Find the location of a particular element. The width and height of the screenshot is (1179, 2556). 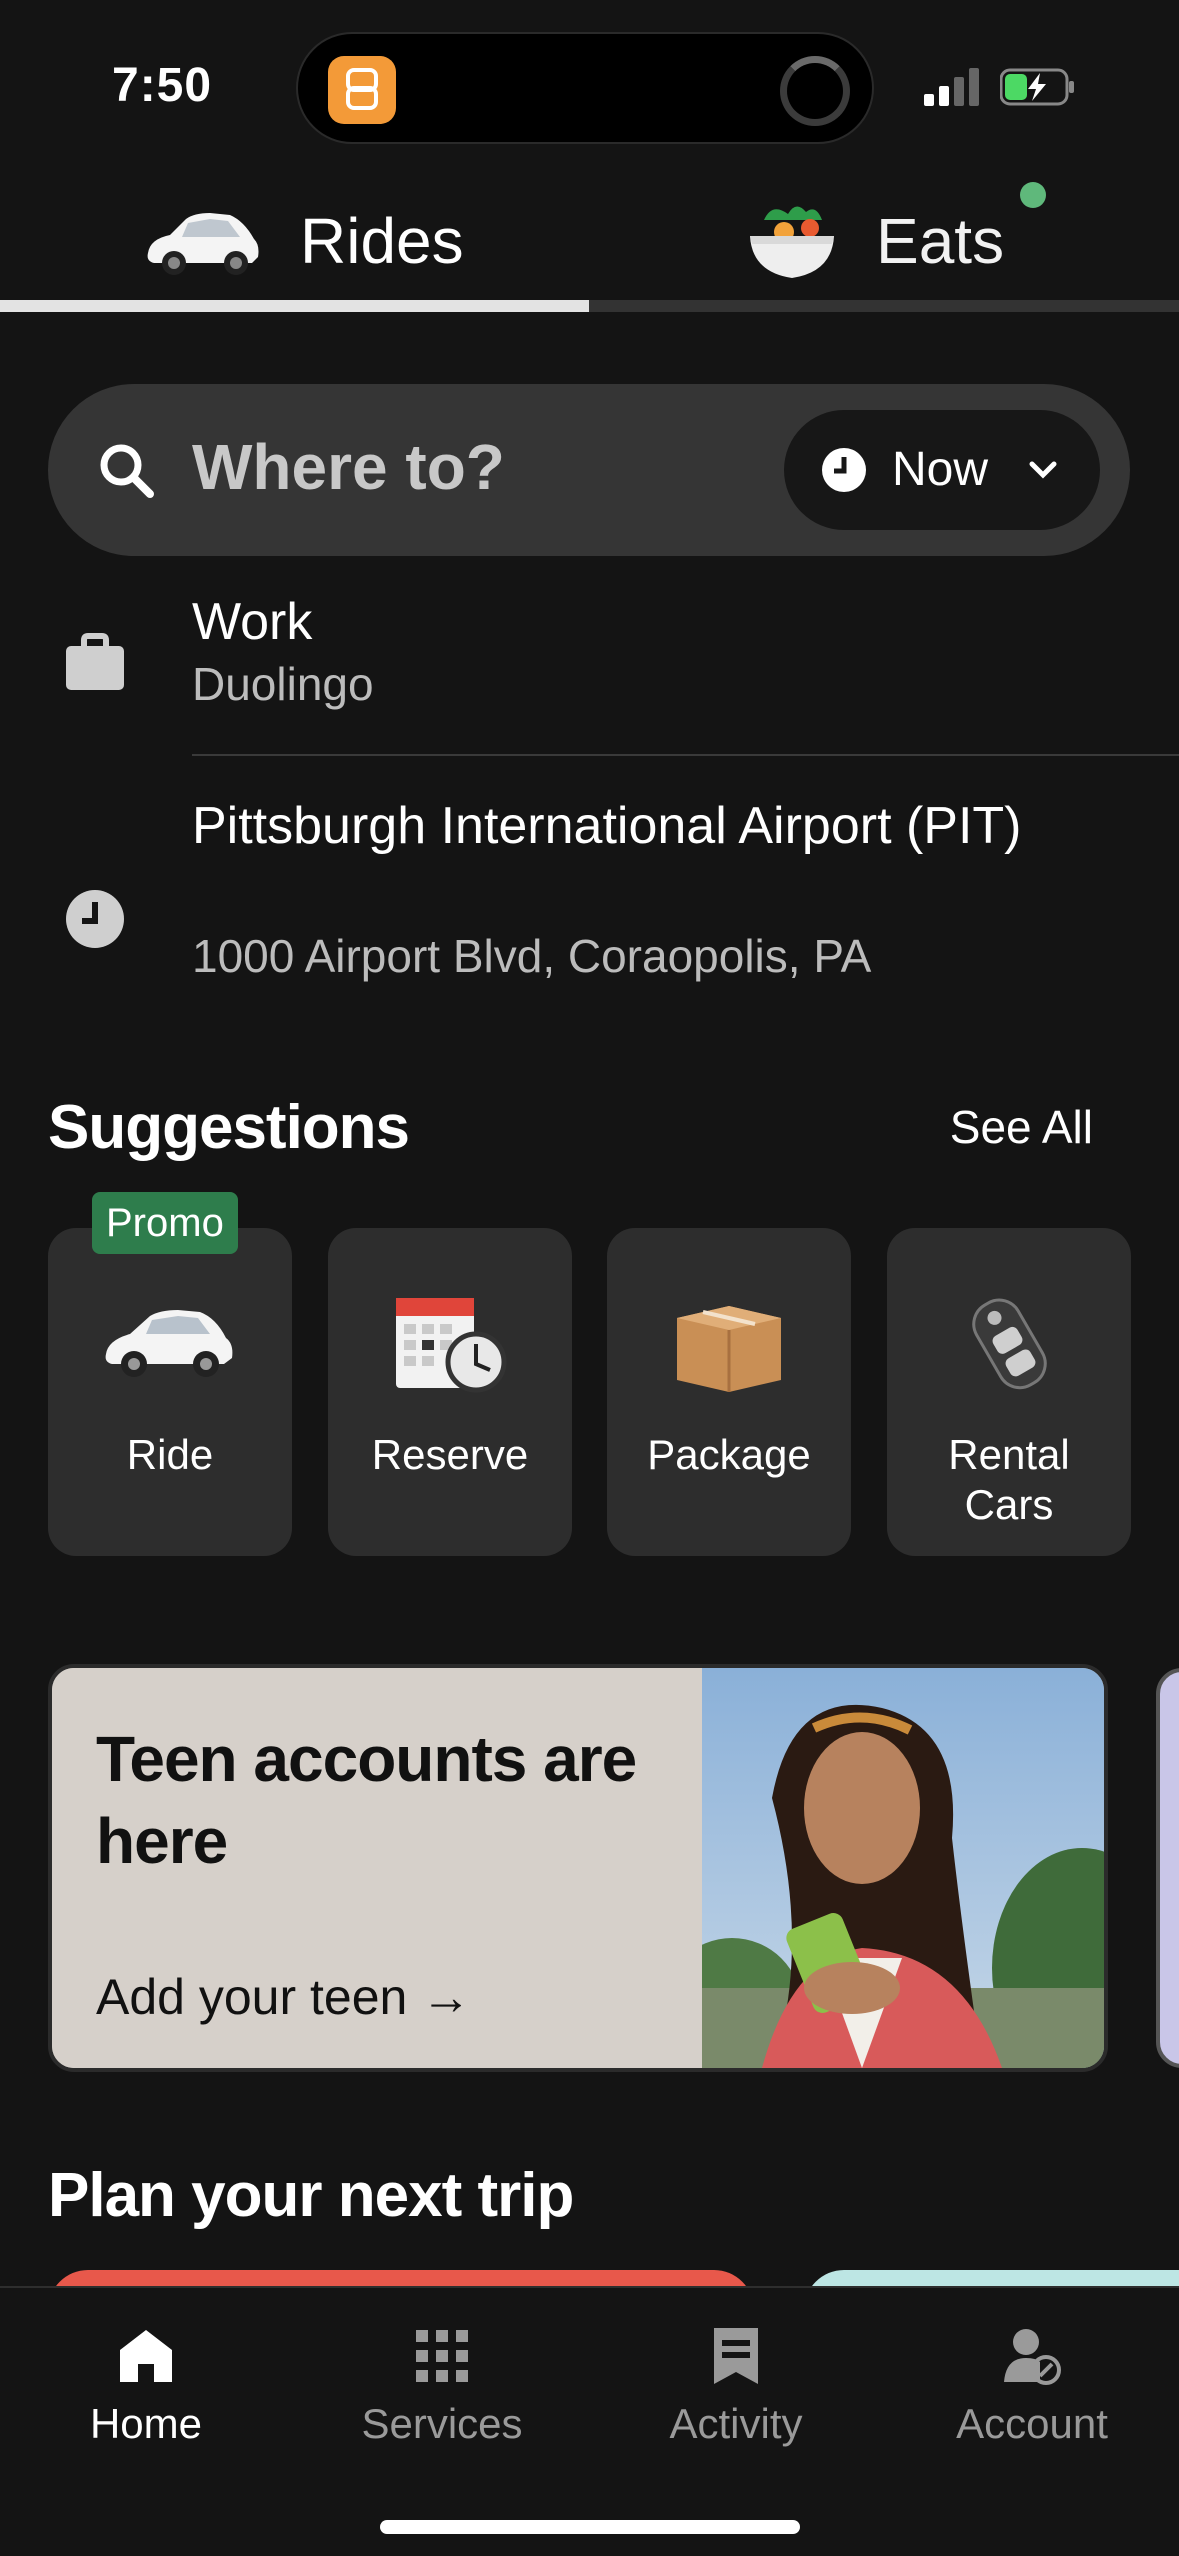

food-bowl-icon is located at coordinates (792, 242).